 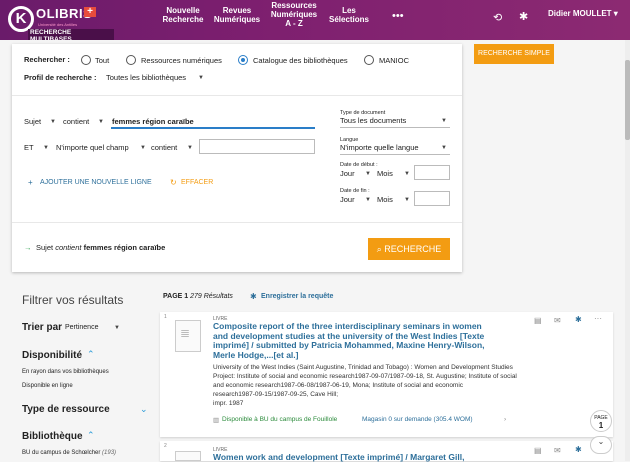 I want to click on save-query-link: Enregistrer la requête, so click(x=297, y=296).